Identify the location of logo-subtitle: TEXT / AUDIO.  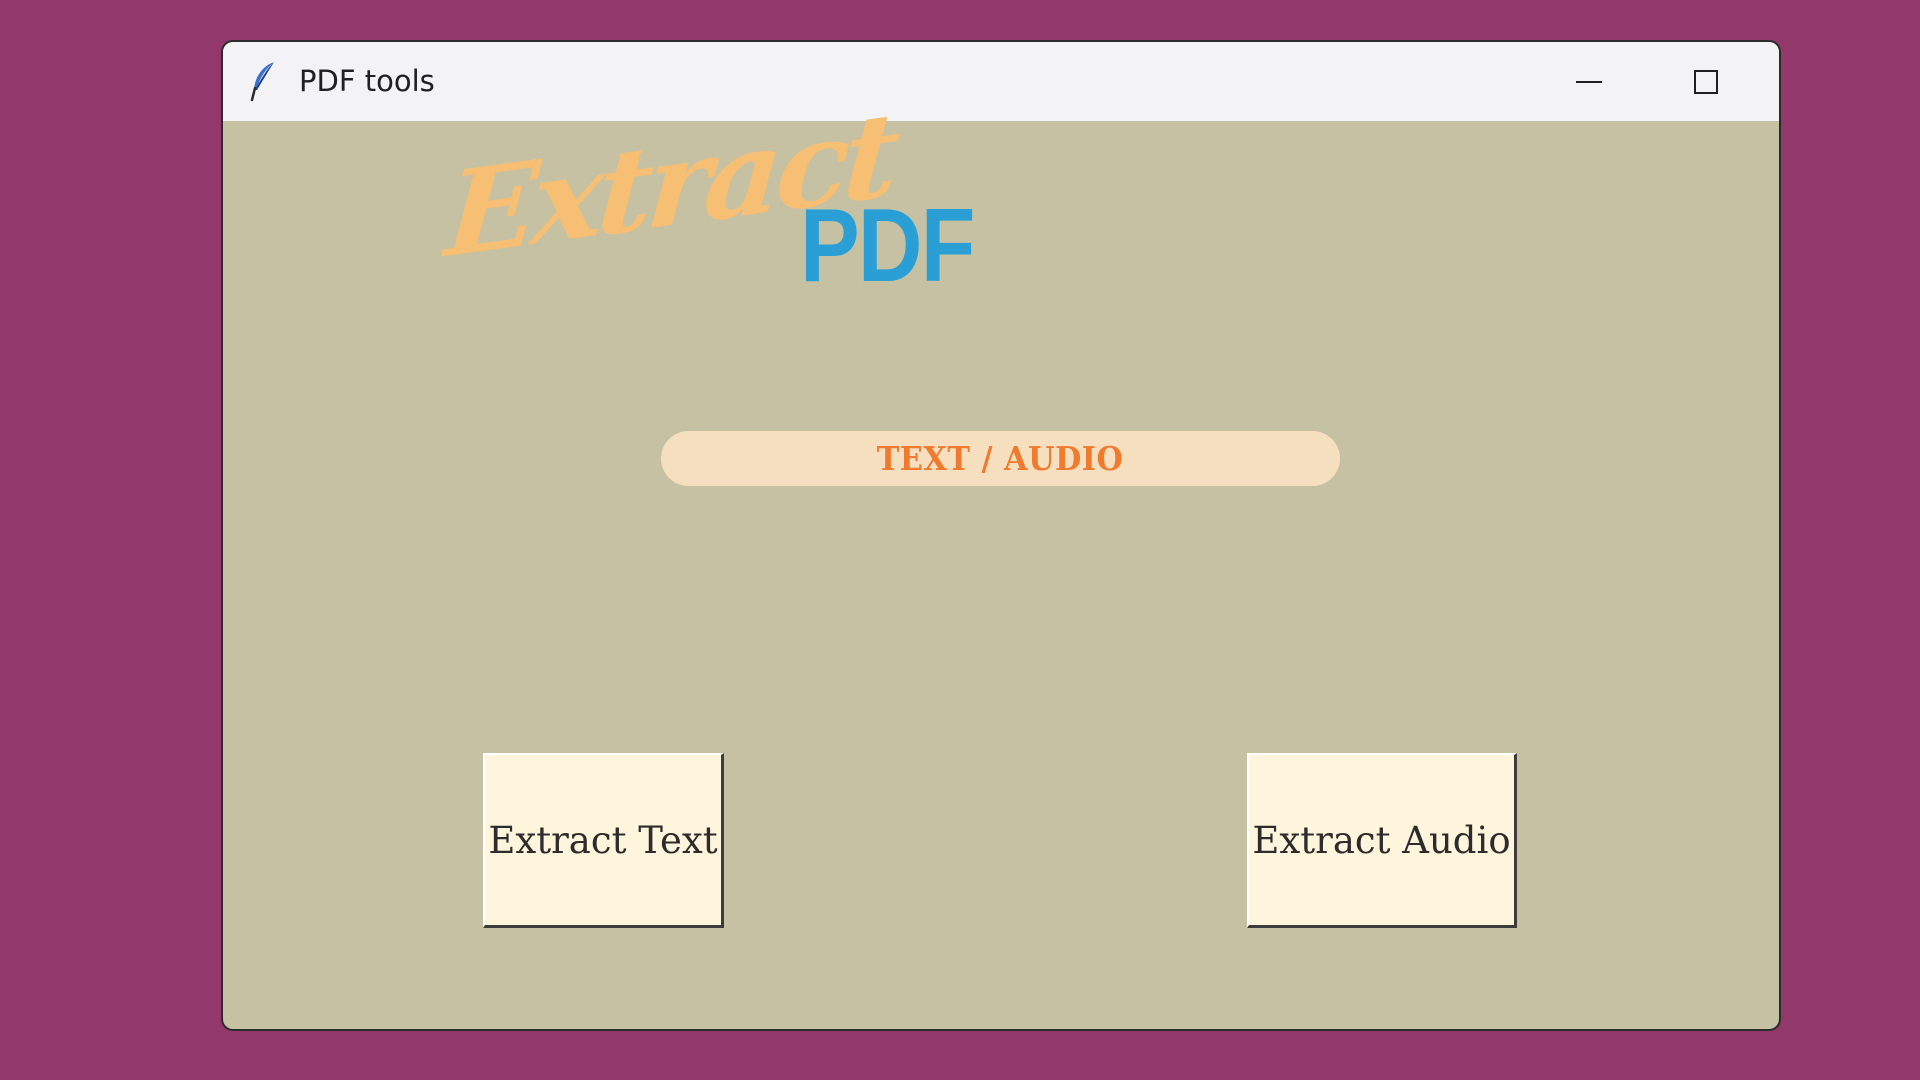
(1000, 458).